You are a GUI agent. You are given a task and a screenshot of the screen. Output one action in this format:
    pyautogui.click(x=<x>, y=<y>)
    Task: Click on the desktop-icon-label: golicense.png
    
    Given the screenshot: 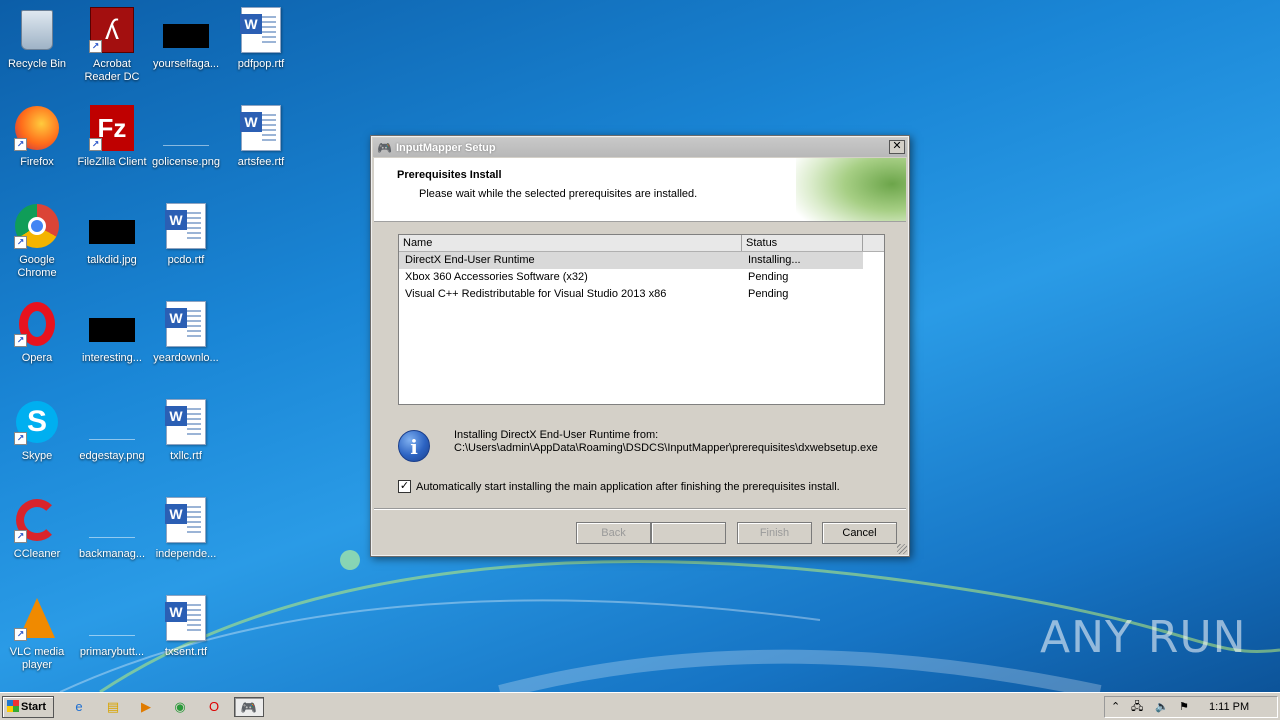 What is the action you would take?
    pyautogui.click(x=186, y=162)
    